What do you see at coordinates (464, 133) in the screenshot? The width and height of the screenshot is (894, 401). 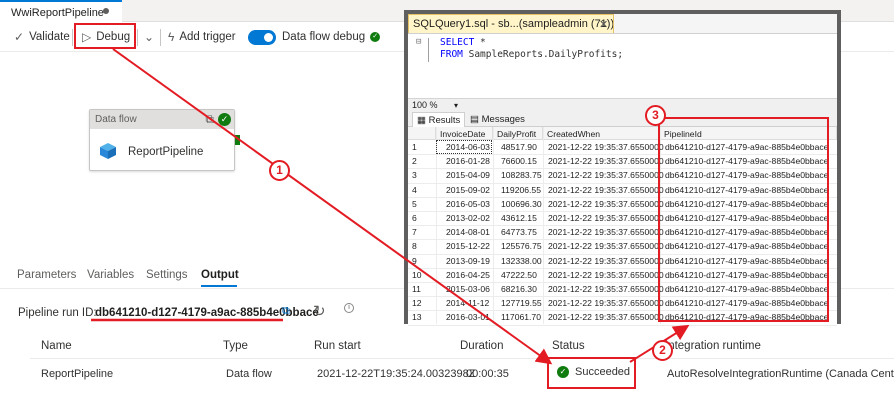 I see `column-header-invoicedate: InvoiceDate` at bounding box center [464, 133].